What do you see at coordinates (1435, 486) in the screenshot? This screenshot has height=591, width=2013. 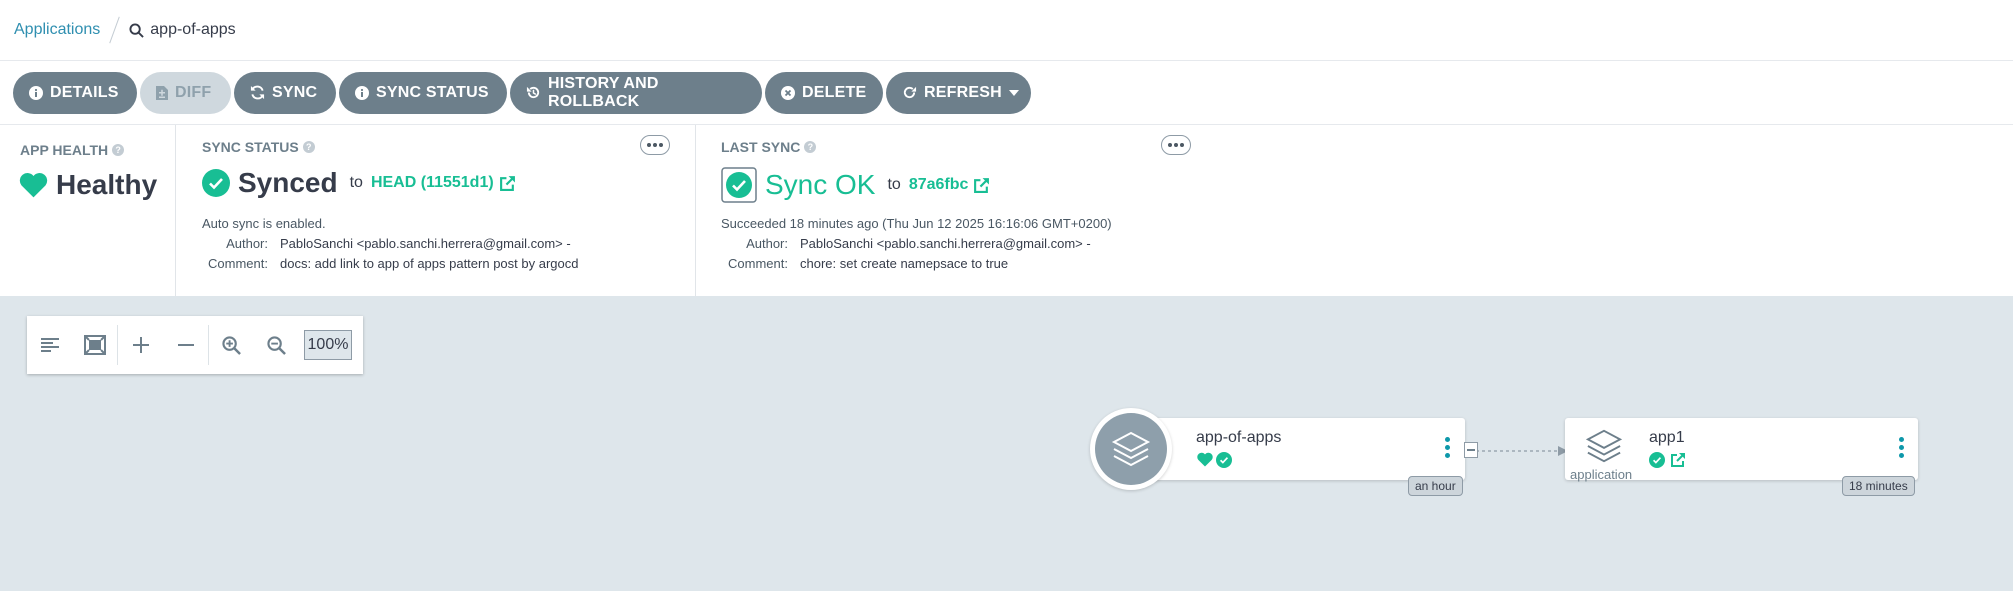 I see `root-node-age-badge: an hour` at bounding box center [1435, 486].